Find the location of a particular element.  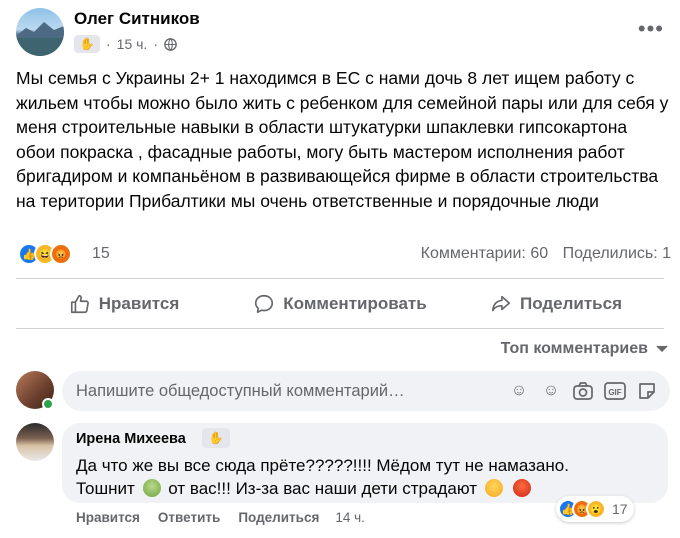

post-actions: Нравится Комментировать Поделиться is located at coordinates (340, 304).